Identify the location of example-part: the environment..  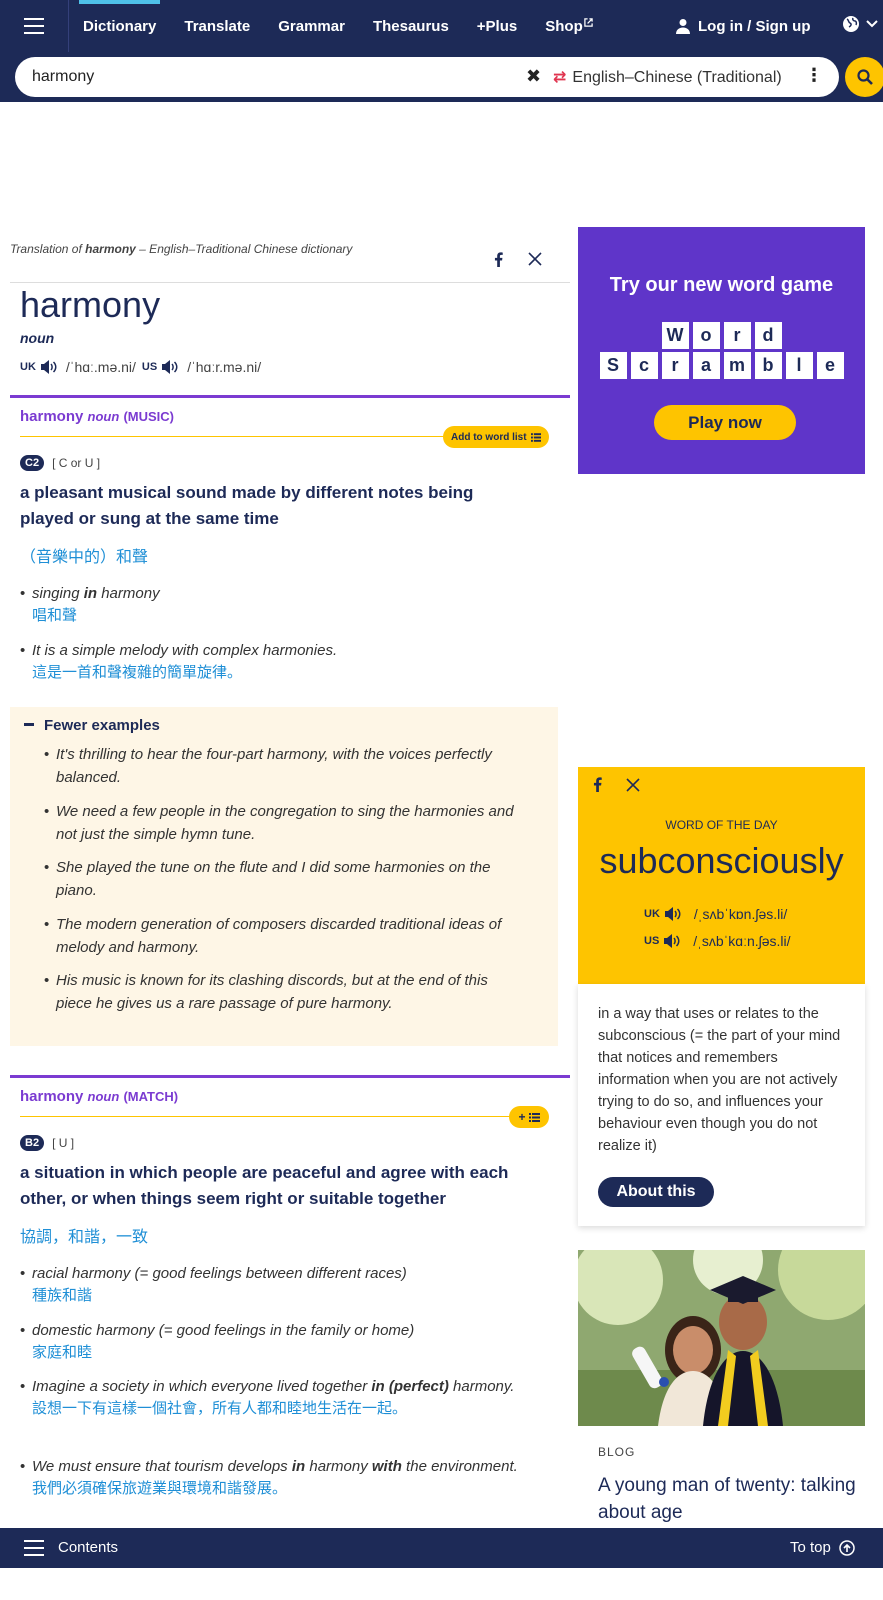
(459, 1466).